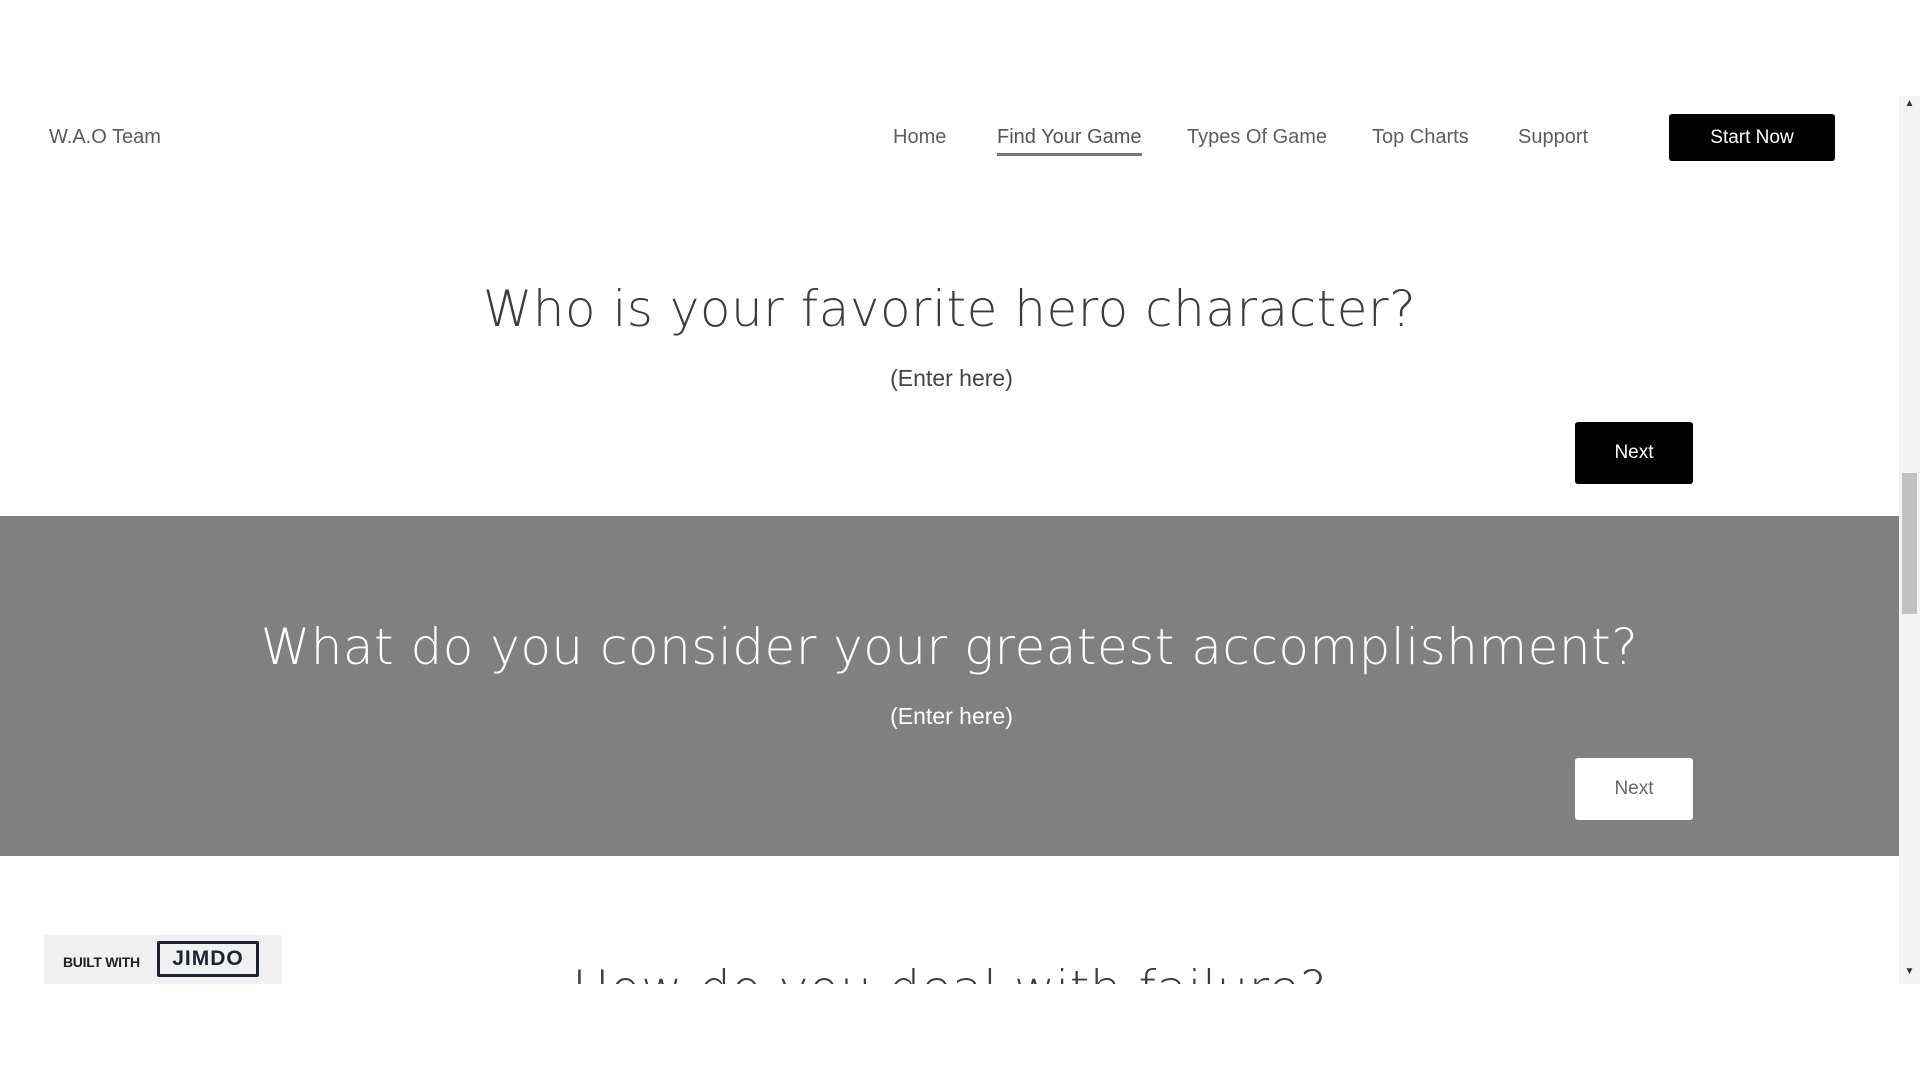 This screenshot has height=1080, width=1920. What do you see at coordinates (1553, 137) in the screenshot?
I see `nav-item-support: Support` at bounding box center [1553, 137].